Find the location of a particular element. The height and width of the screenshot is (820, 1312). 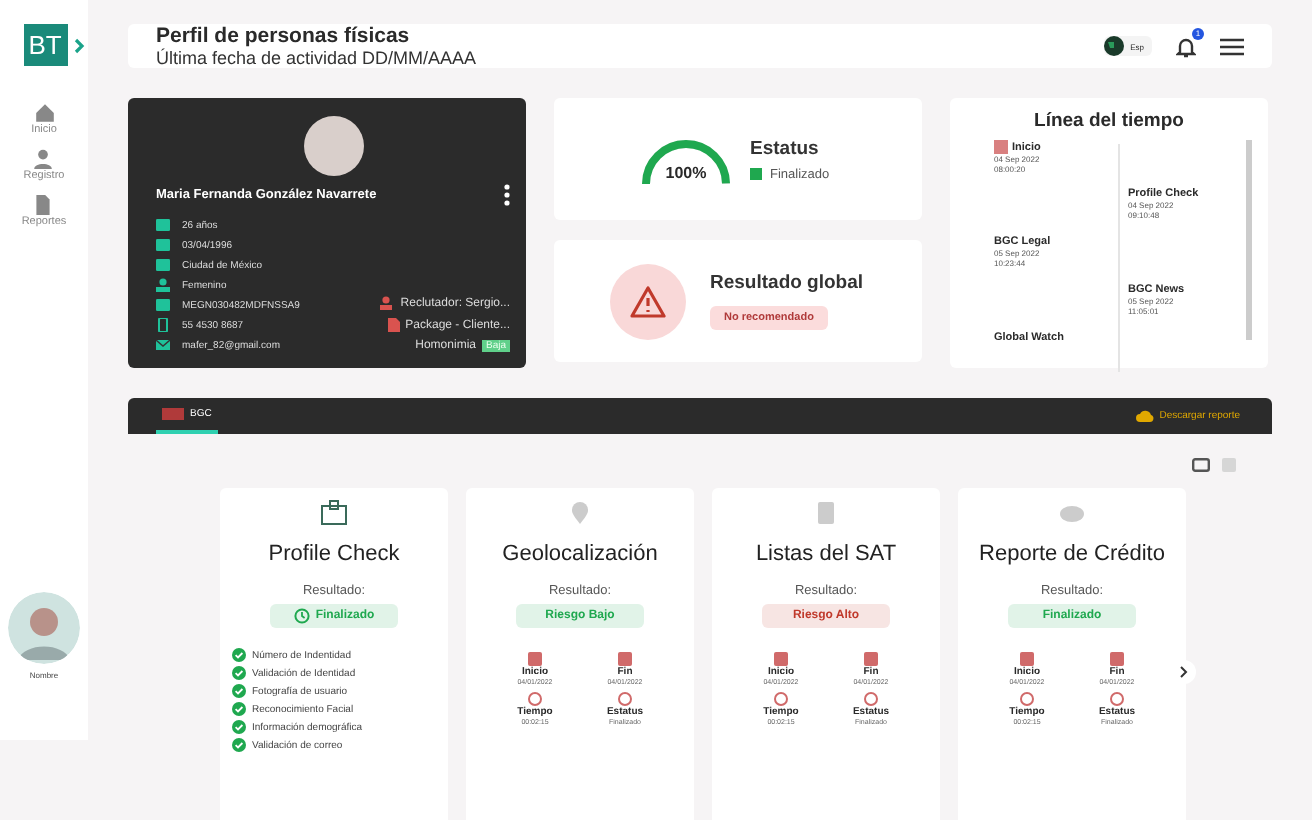

status-title: Estatus is located at coordinates (785, 148).